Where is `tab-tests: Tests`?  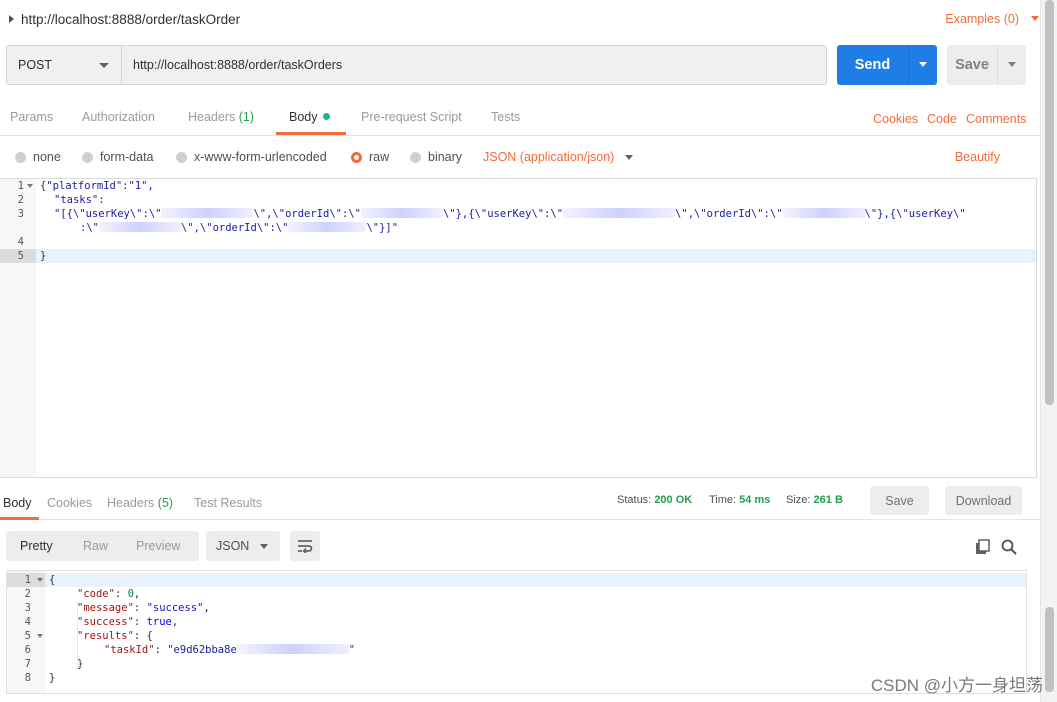
tab-tests: Tests is located at coordinates (505, 117).